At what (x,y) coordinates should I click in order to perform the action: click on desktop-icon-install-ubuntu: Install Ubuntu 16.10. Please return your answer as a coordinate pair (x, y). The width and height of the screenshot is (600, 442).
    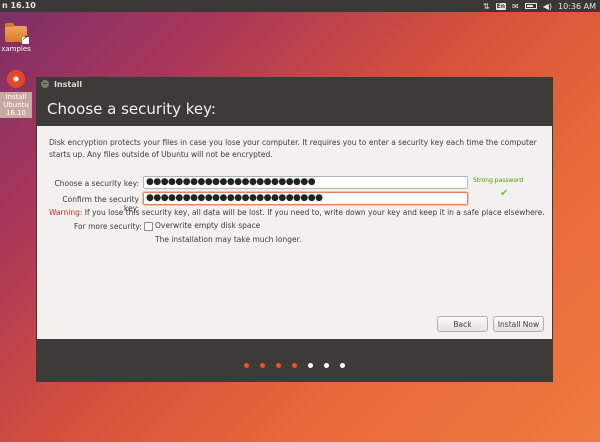
    Looking at the image, I should click on (16, 94).